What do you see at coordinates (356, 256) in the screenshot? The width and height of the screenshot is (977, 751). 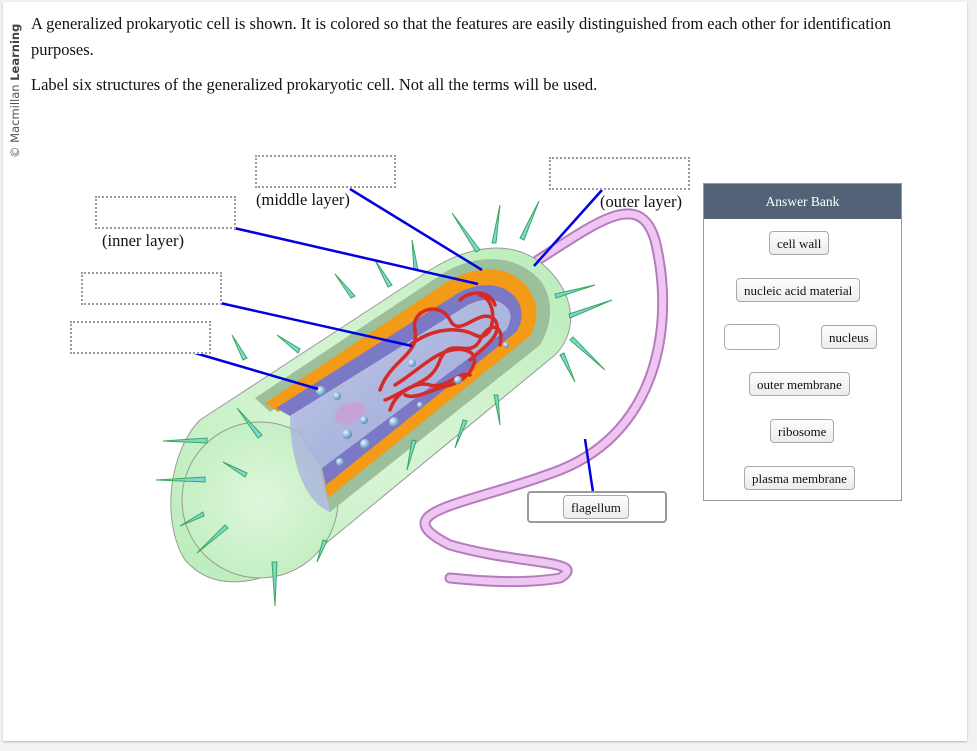 I see `leader-inner-layer` at bounding box center [356, 256].